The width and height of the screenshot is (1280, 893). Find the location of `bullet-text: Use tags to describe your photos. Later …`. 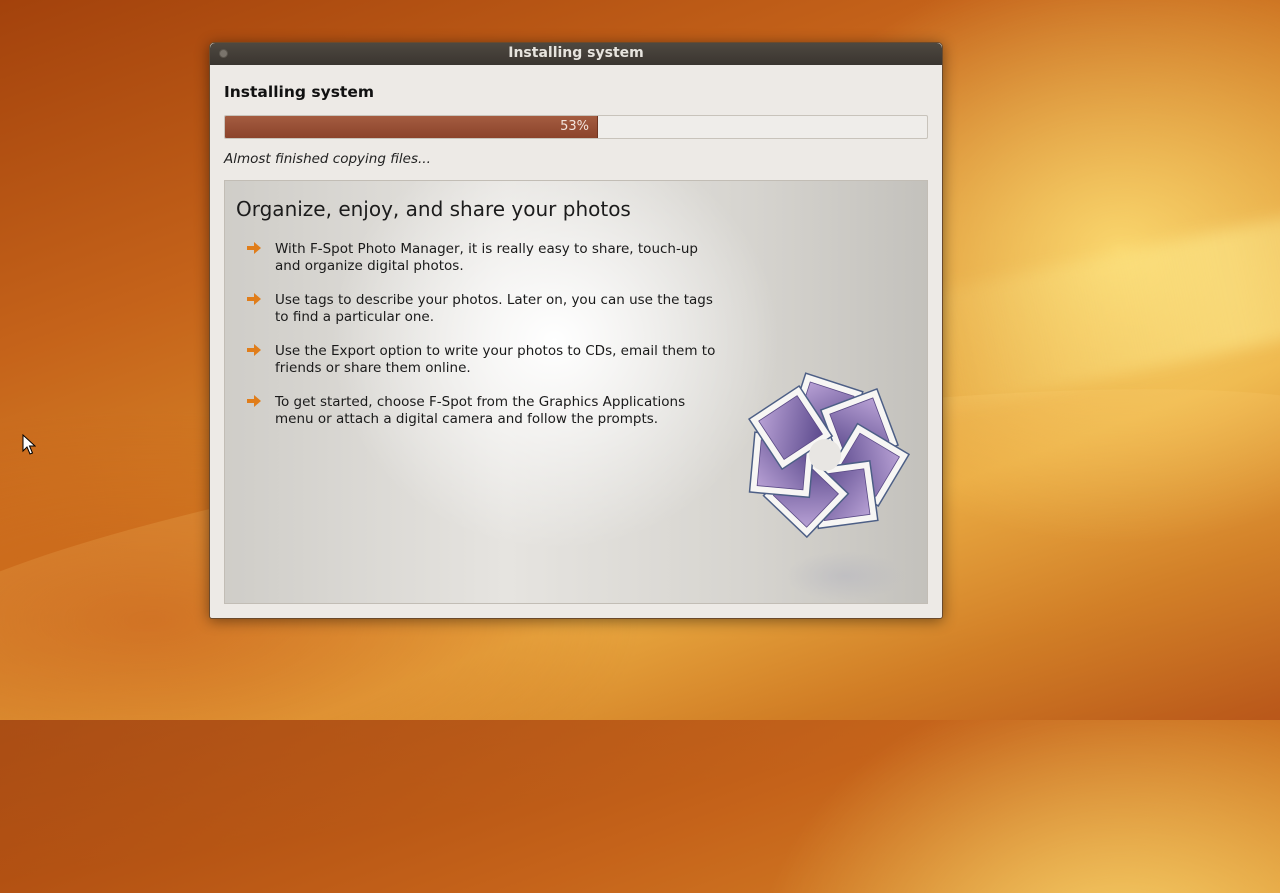

bullet-text: Use tags to describe your photos. Later … is located at coordinates (494, 308).